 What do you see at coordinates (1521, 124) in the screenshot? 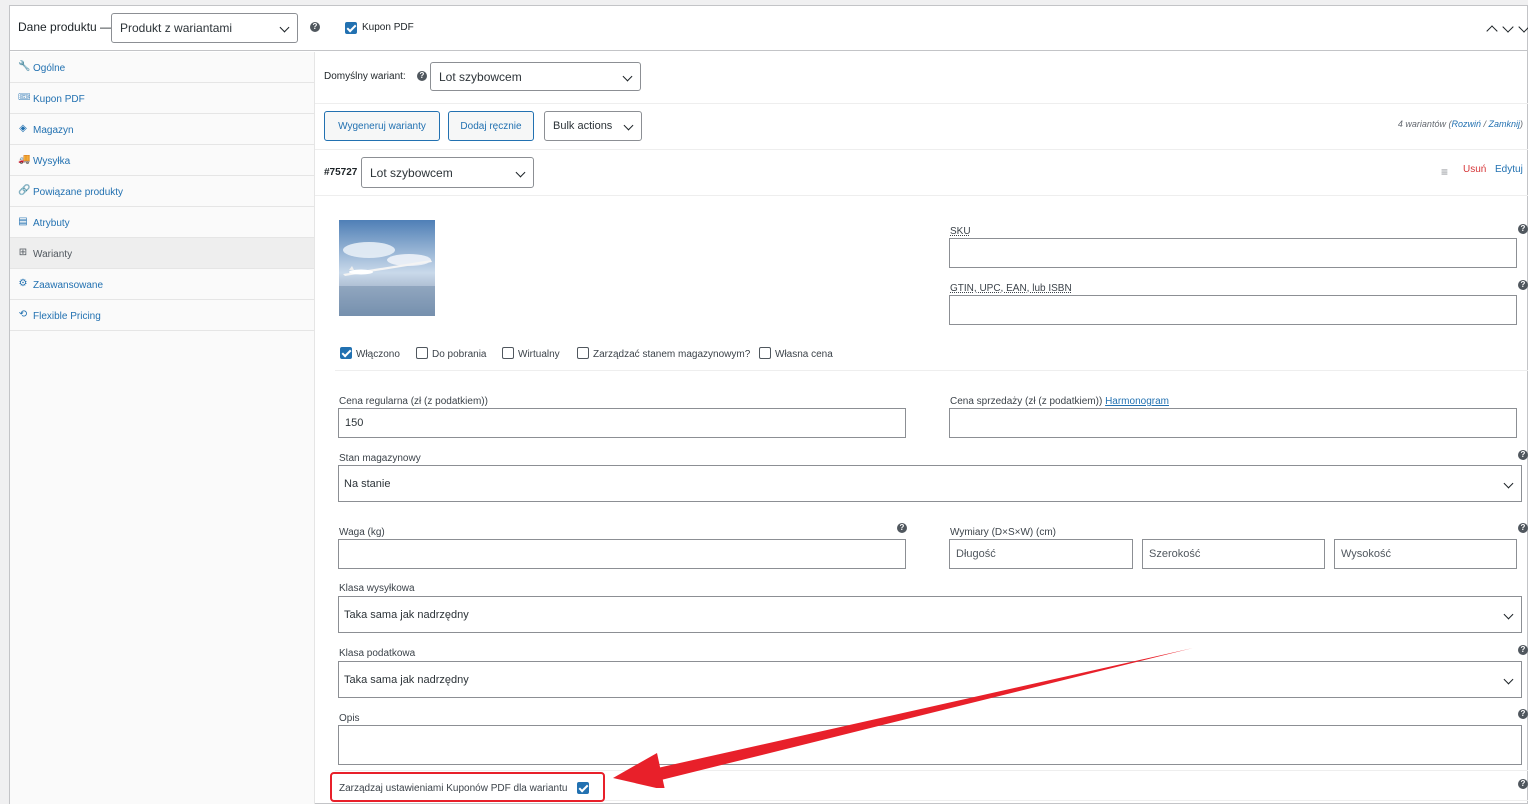
I see `count-suffix: )` at bounding box center [1521, 124].